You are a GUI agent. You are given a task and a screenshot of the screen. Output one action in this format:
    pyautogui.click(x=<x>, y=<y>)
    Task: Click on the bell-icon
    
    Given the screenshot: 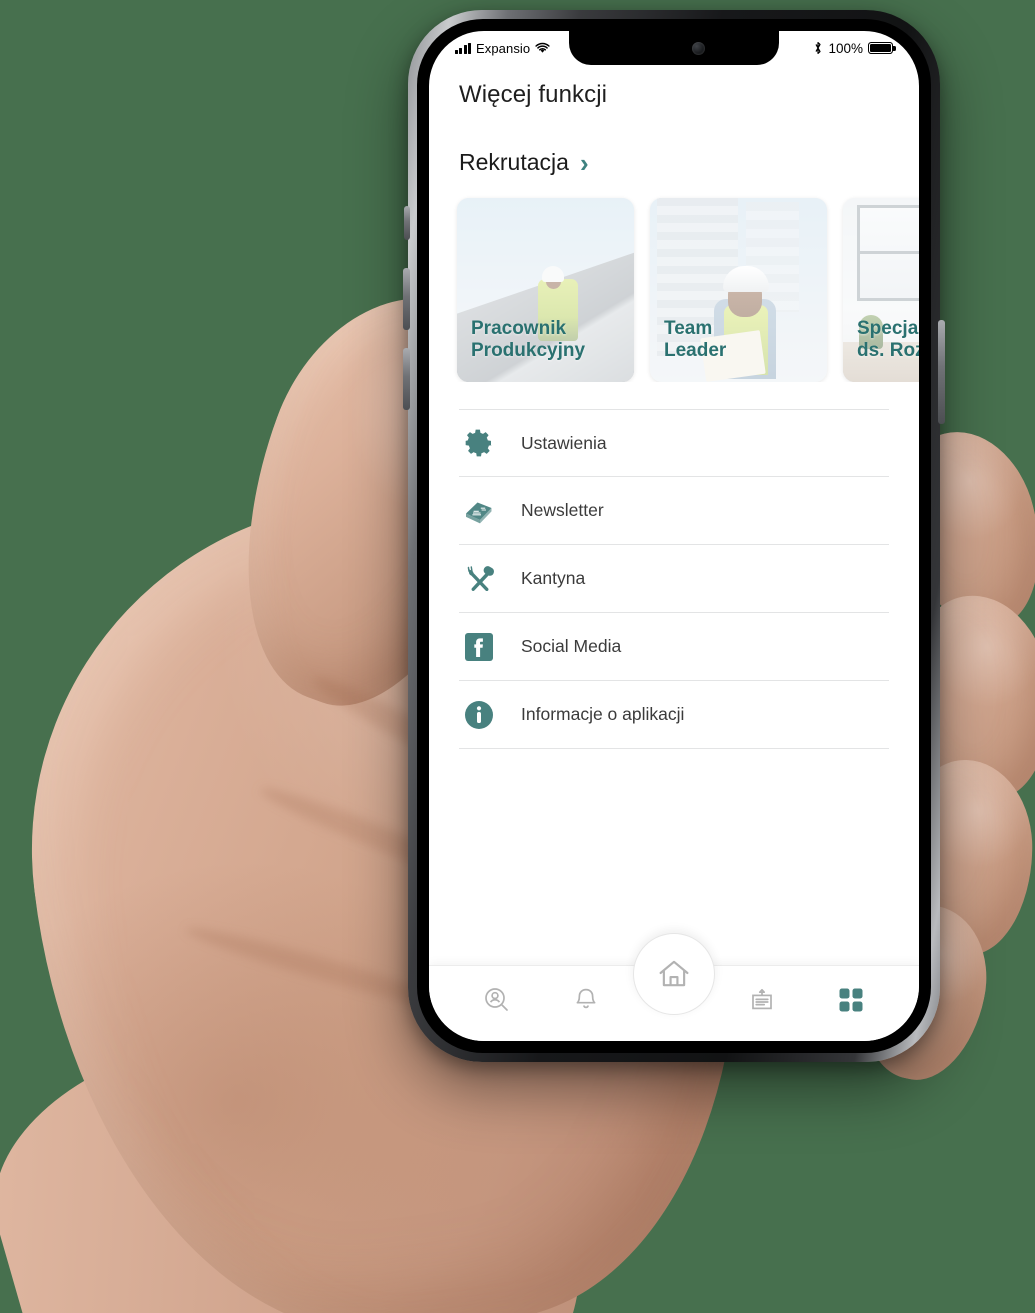 What is the action you would take?
    pyautogui.click(x=586, y=998)
    